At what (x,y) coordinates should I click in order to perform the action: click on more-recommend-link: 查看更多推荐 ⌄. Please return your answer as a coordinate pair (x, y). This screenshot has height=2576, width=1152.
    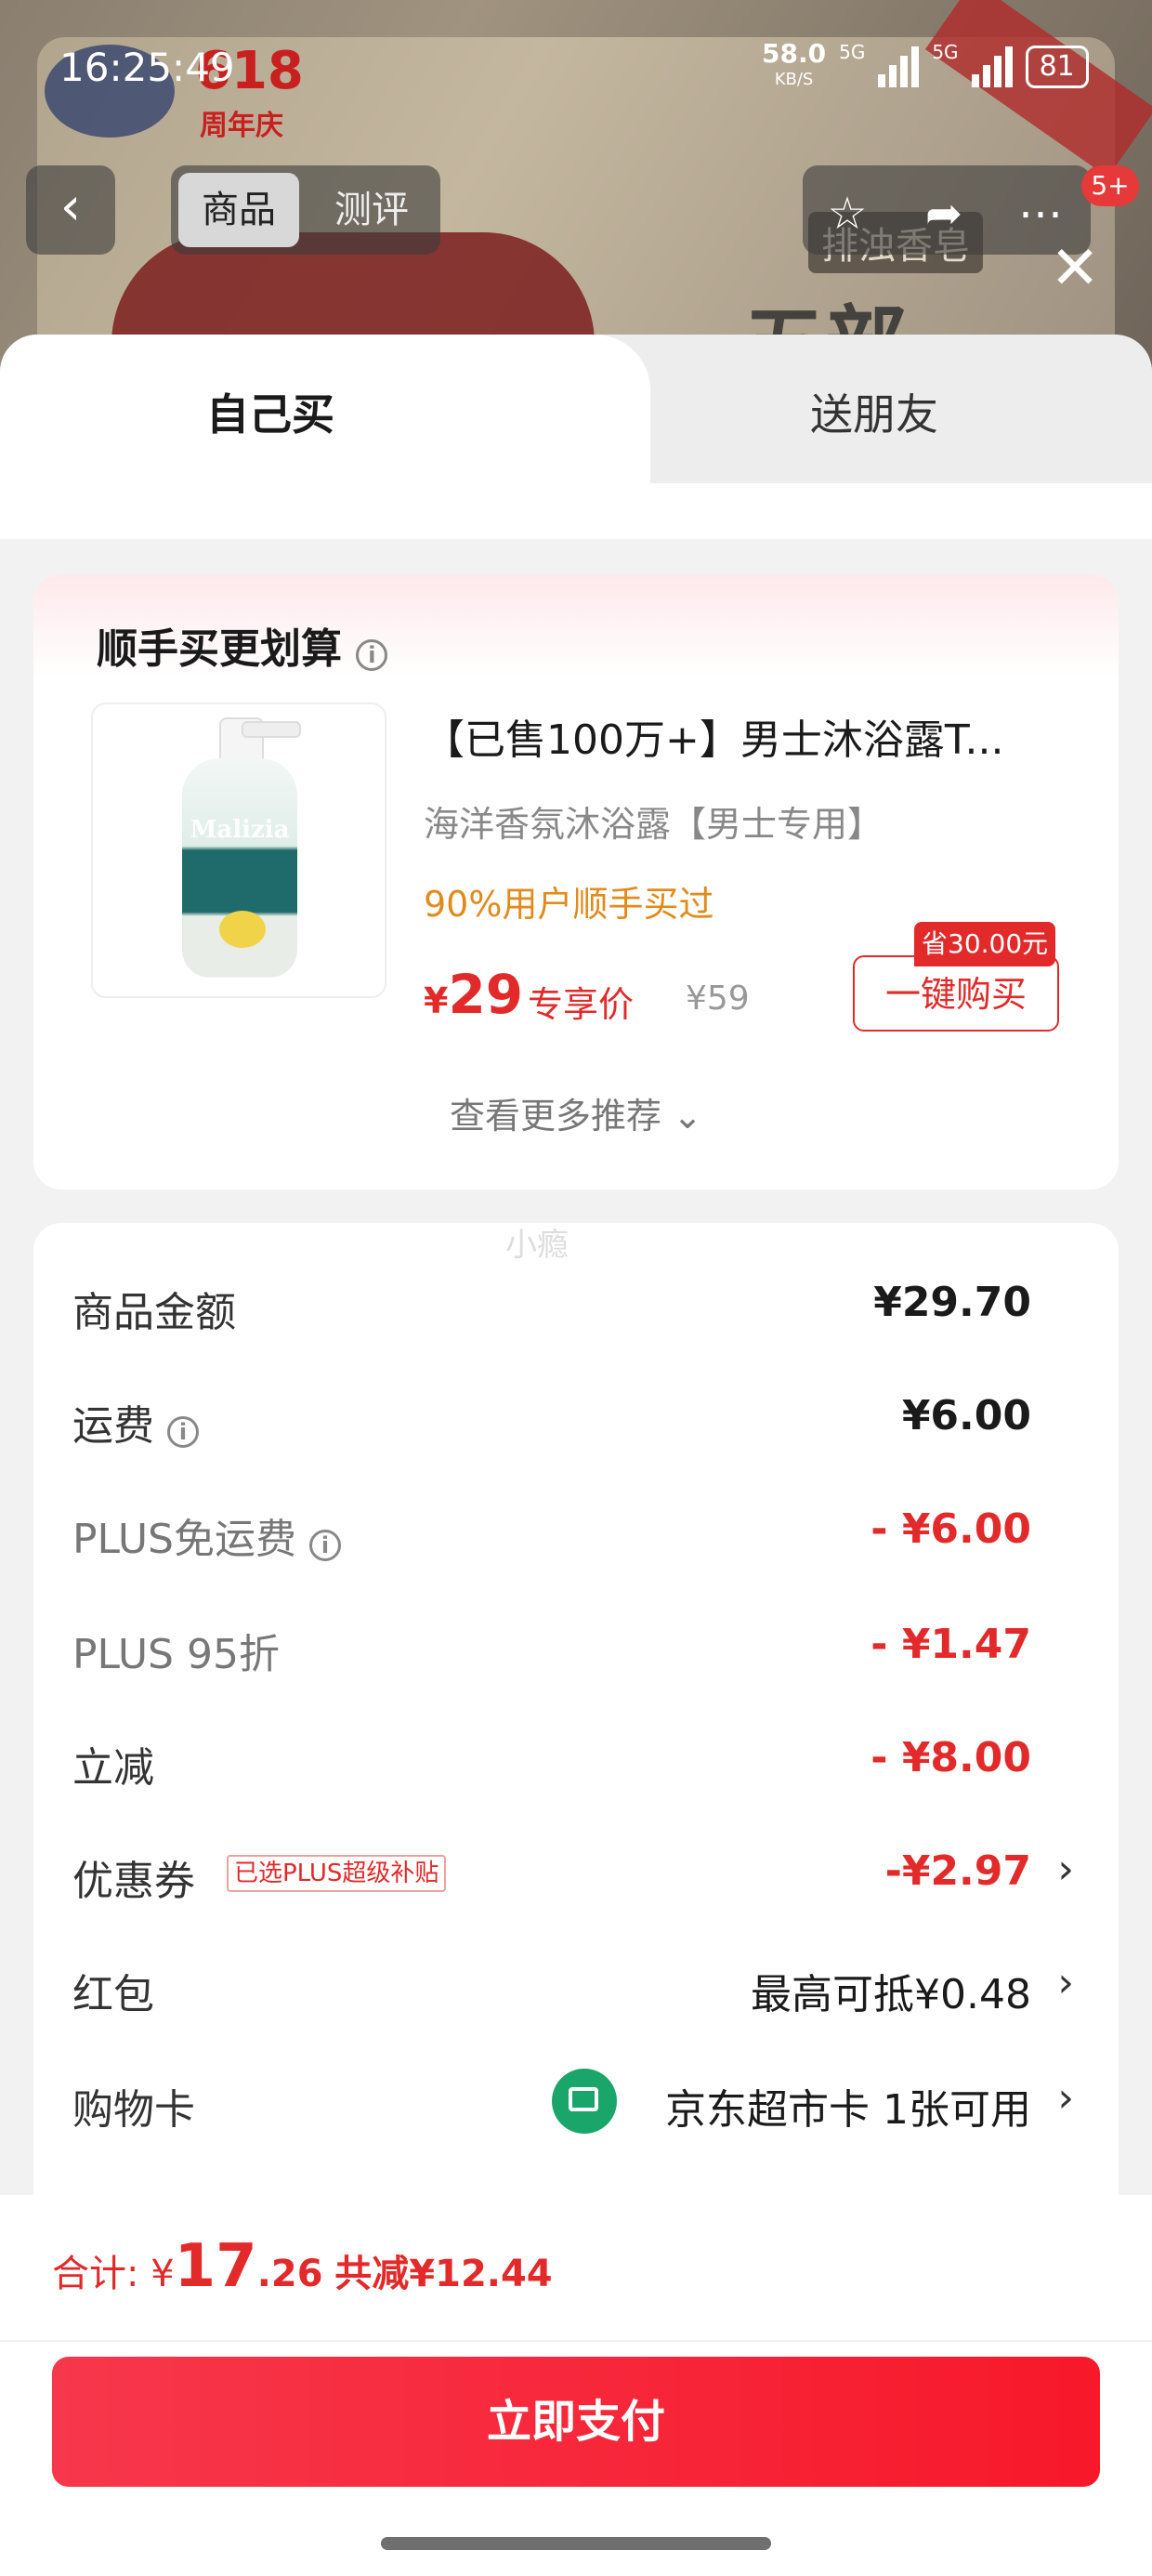
    Looking at the image, I should click on (576, 1112).